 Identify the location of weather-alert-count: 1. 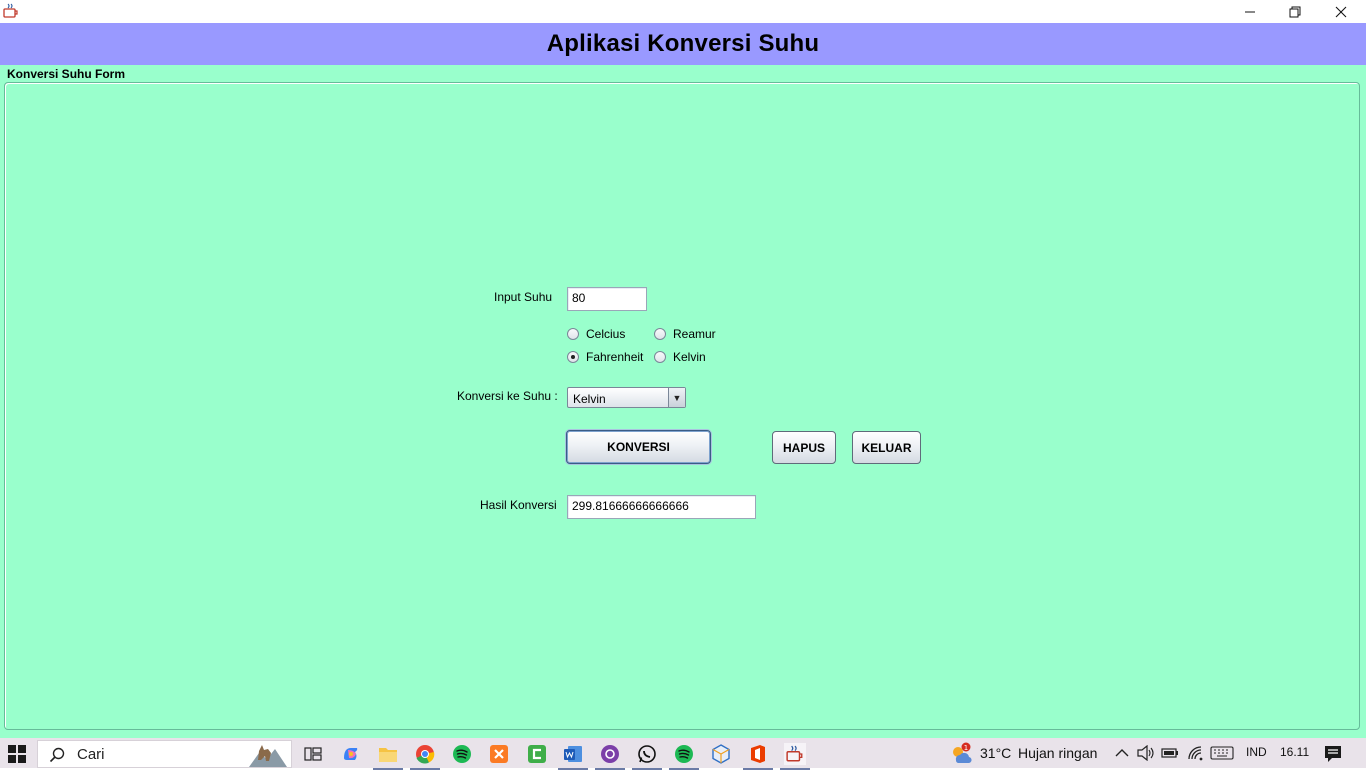
(966, 748).